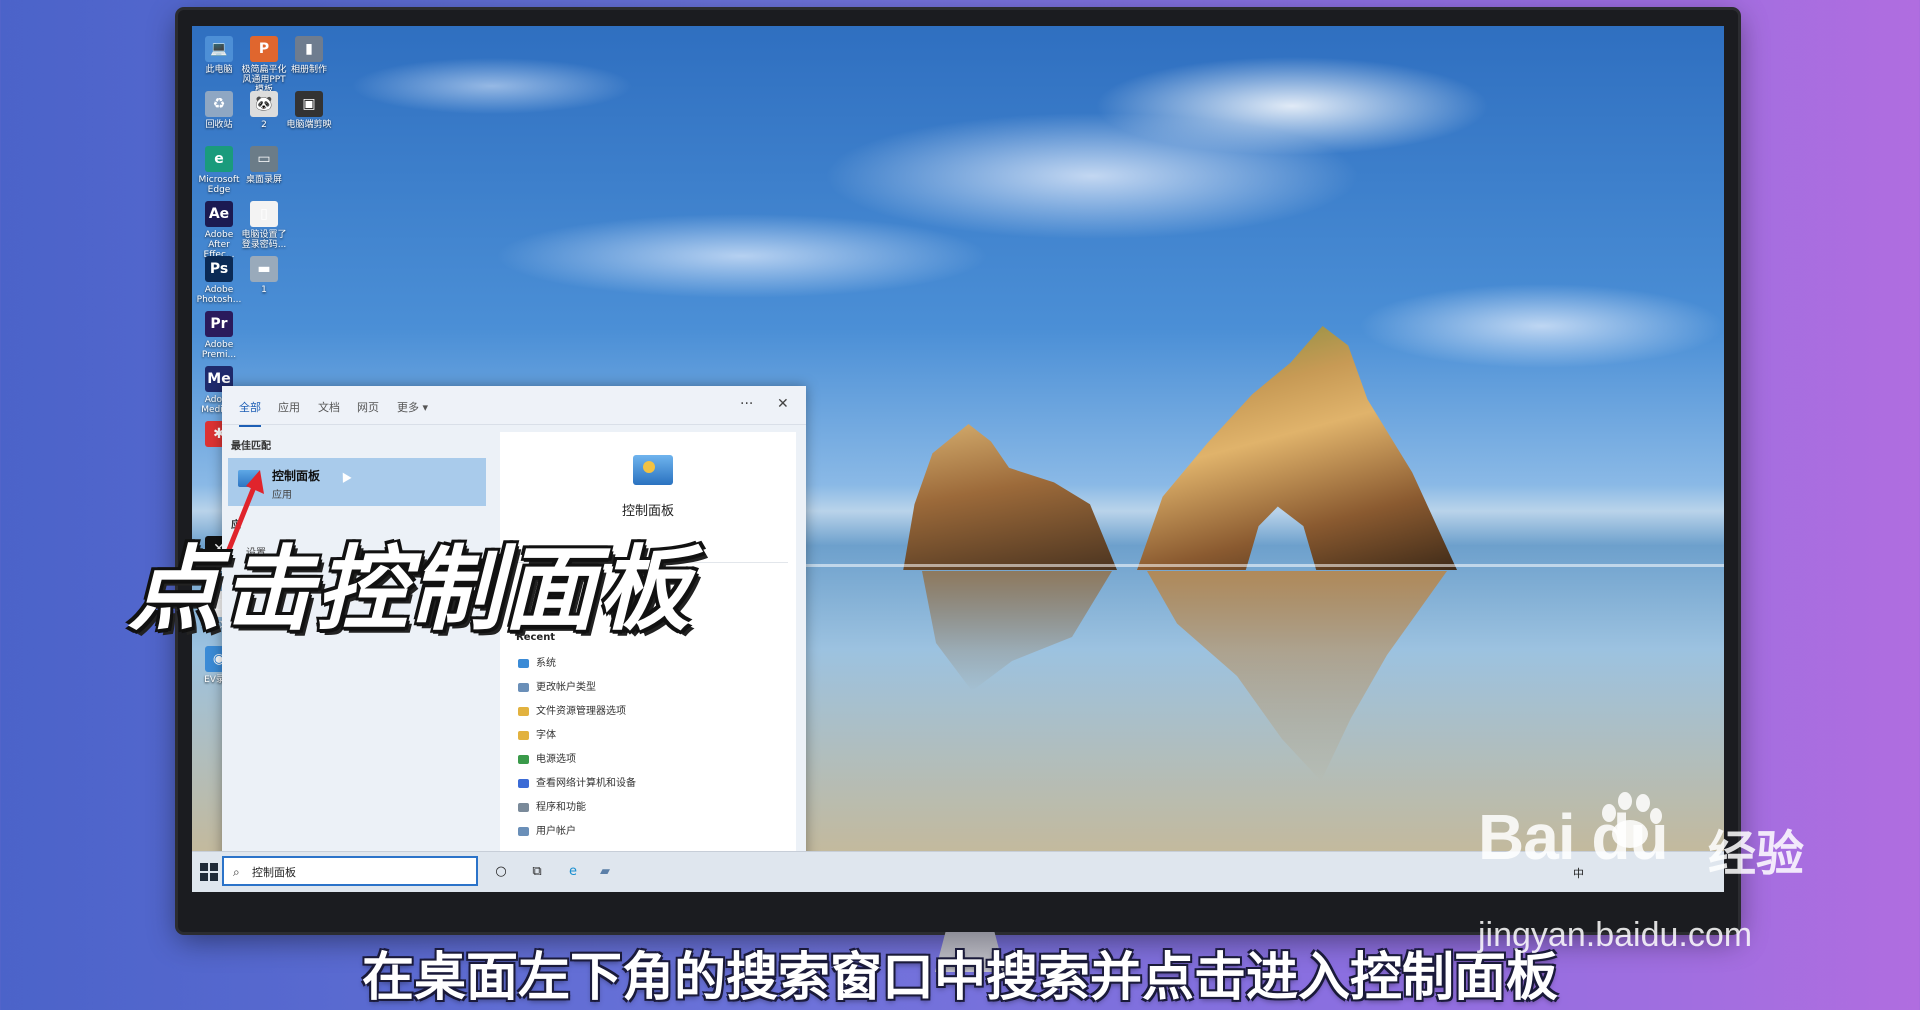 The image size is (1920, 1010). I want to click on overlay-caption: 点击控制面板, so click(410, 589).